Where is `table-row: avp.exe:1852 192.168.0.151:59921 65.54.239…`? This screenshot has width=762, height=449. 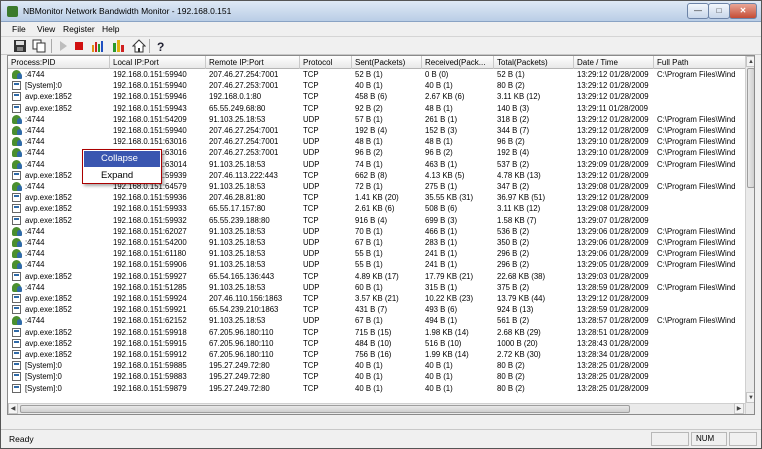 table-row: avp.exe:1852 192.168.0.151:59921 65.54.239… is located at coordinates (376, 309).